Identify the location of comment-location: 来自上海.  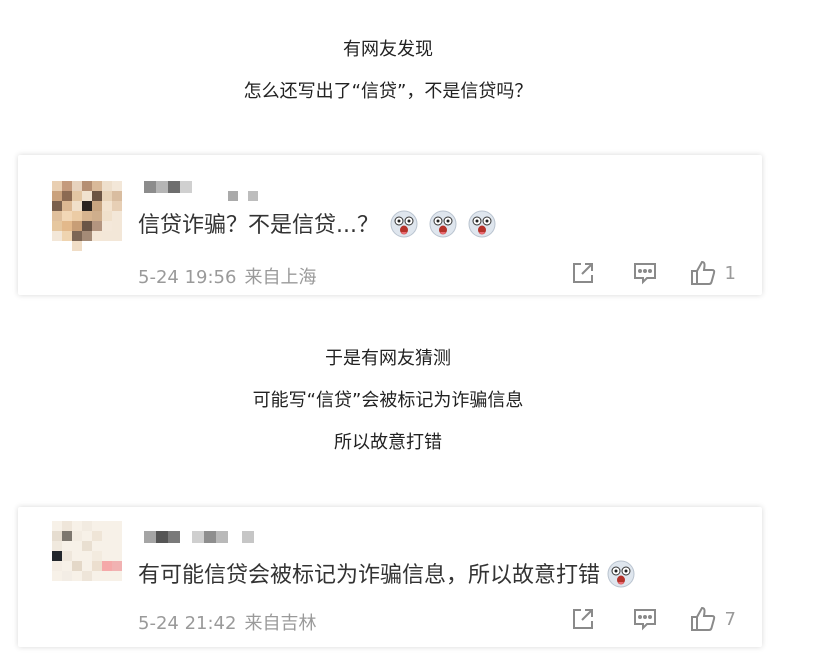
(280, 277).